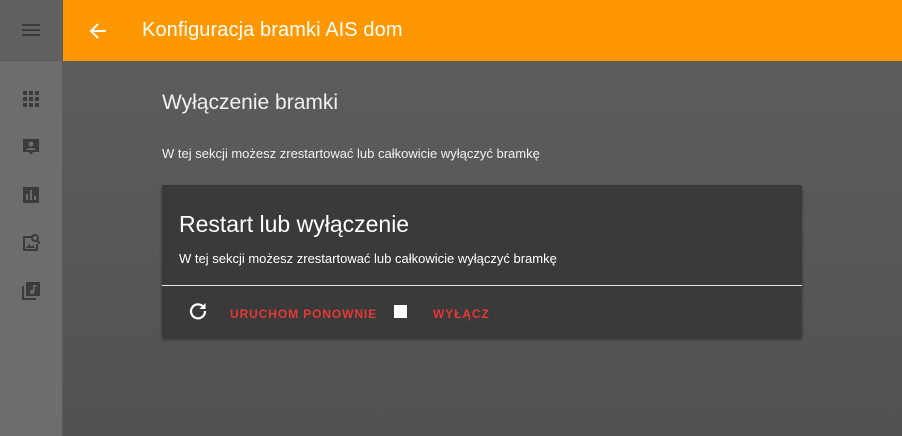 The width and height of the screenshot is (902, 436). Describe the element at coordinates (198, 311) in the screenshot. I see `restart-icon` at that location.